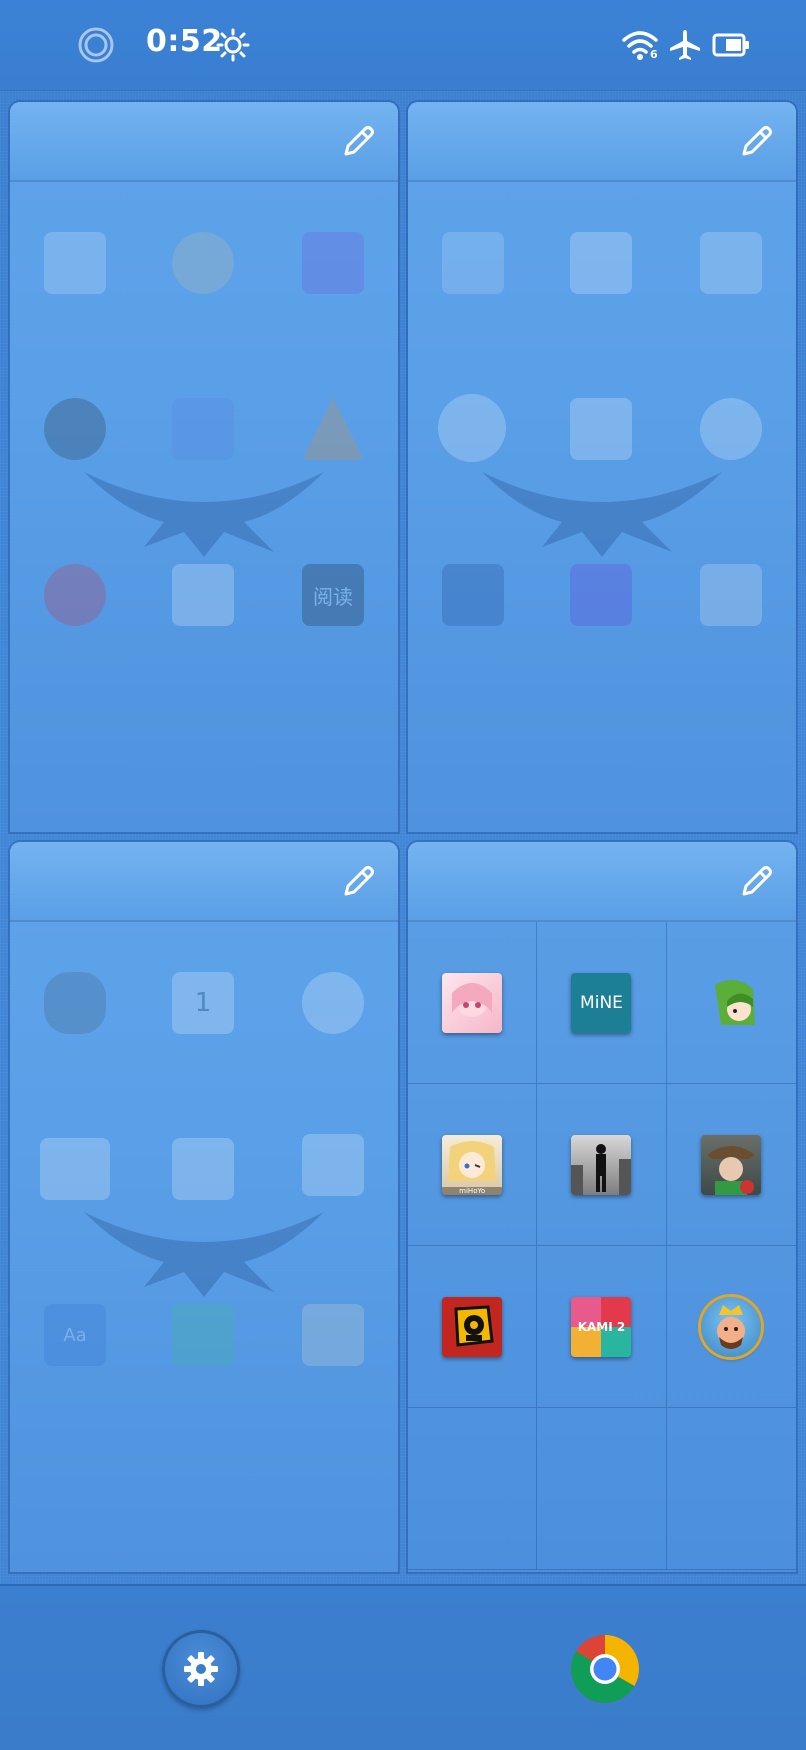 The height and width of the screenshot is (1750, 806). I want to click on mine-app-icon: MiNE, so click(601, 1002).